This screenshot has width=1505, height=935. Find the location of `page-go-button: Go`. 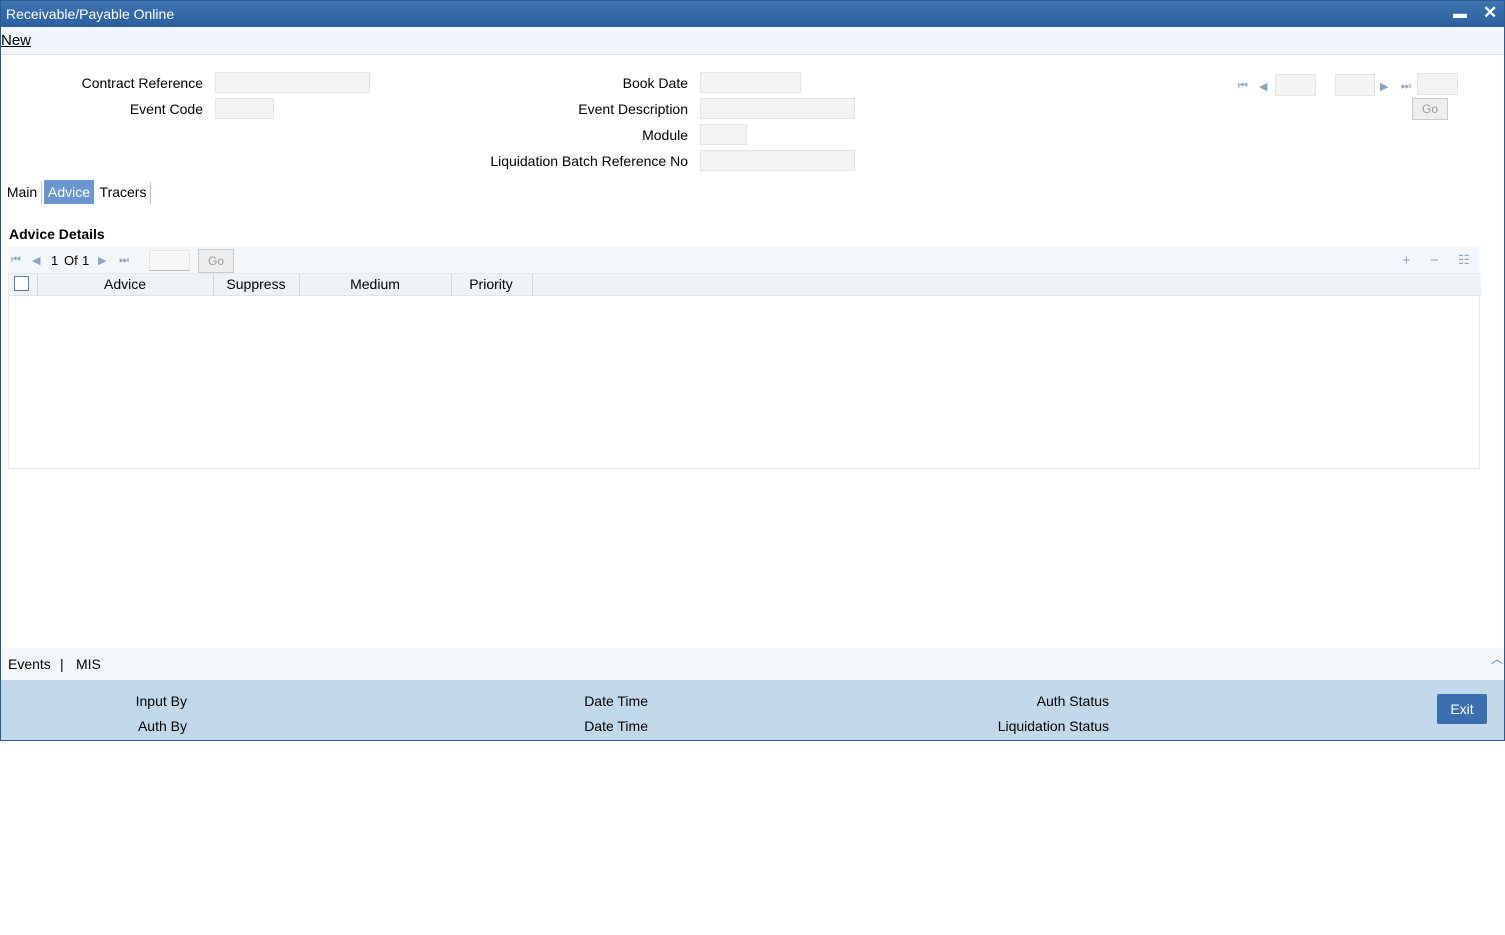

page-go-button: Go is located at coordinates (216, 261).